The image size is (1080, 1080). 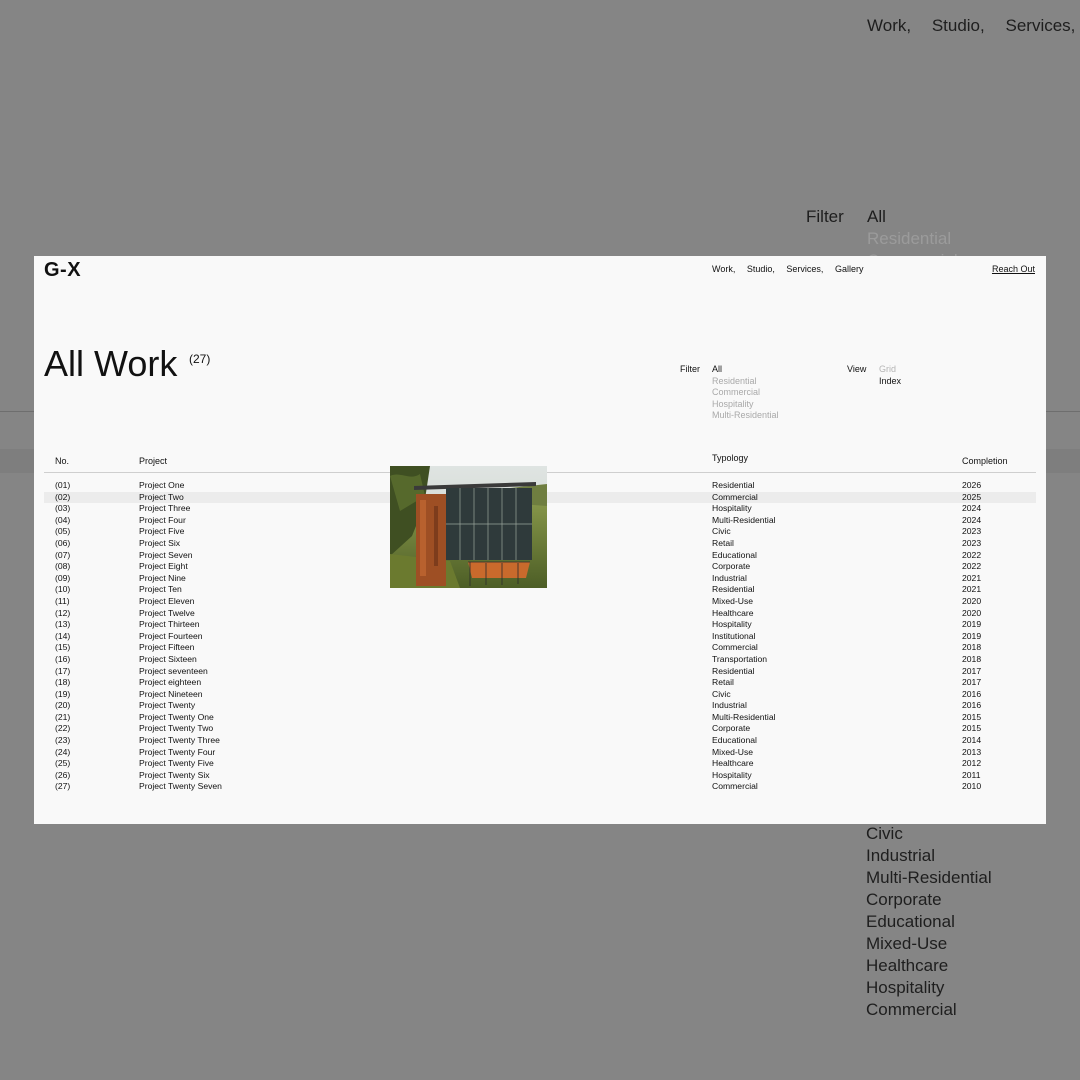 I want to click on view-label: View, so click(x=857, y=369).